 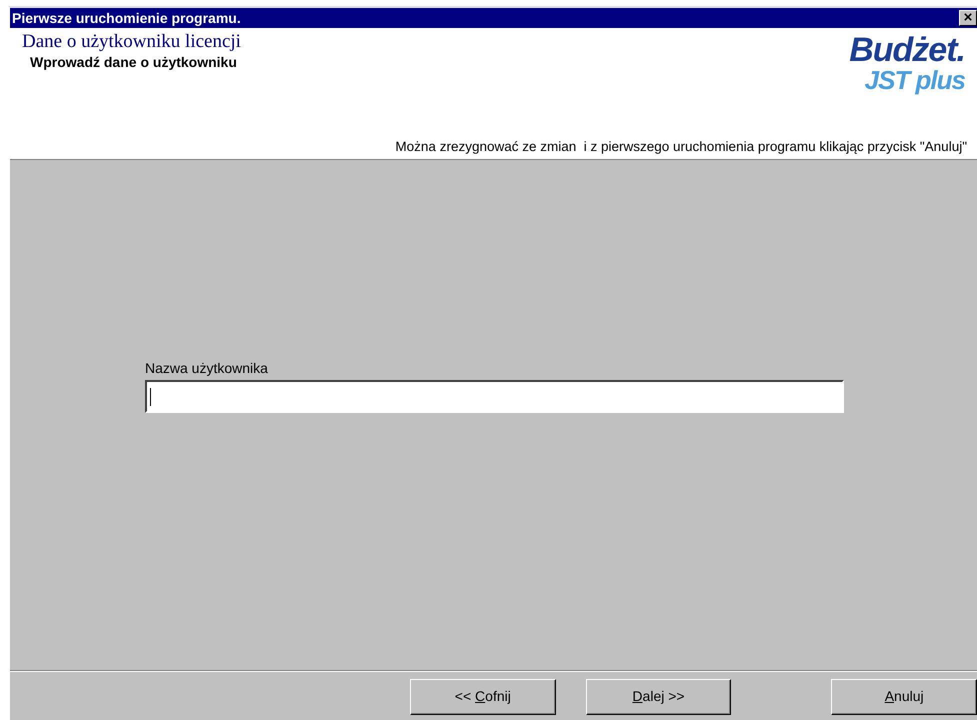 I want to click on back-button: << Cofnij, so click(x=483, y=696).